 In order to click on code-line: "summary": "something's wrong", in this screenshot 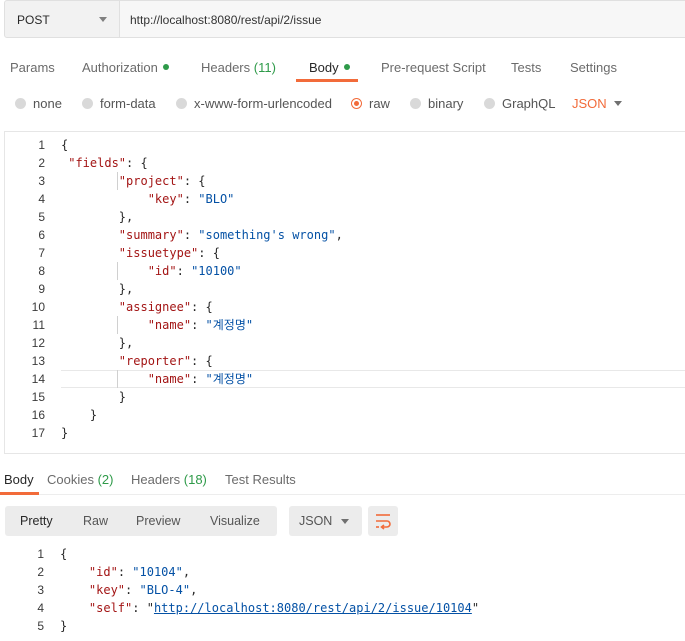, I will do `click(230, 235)`.